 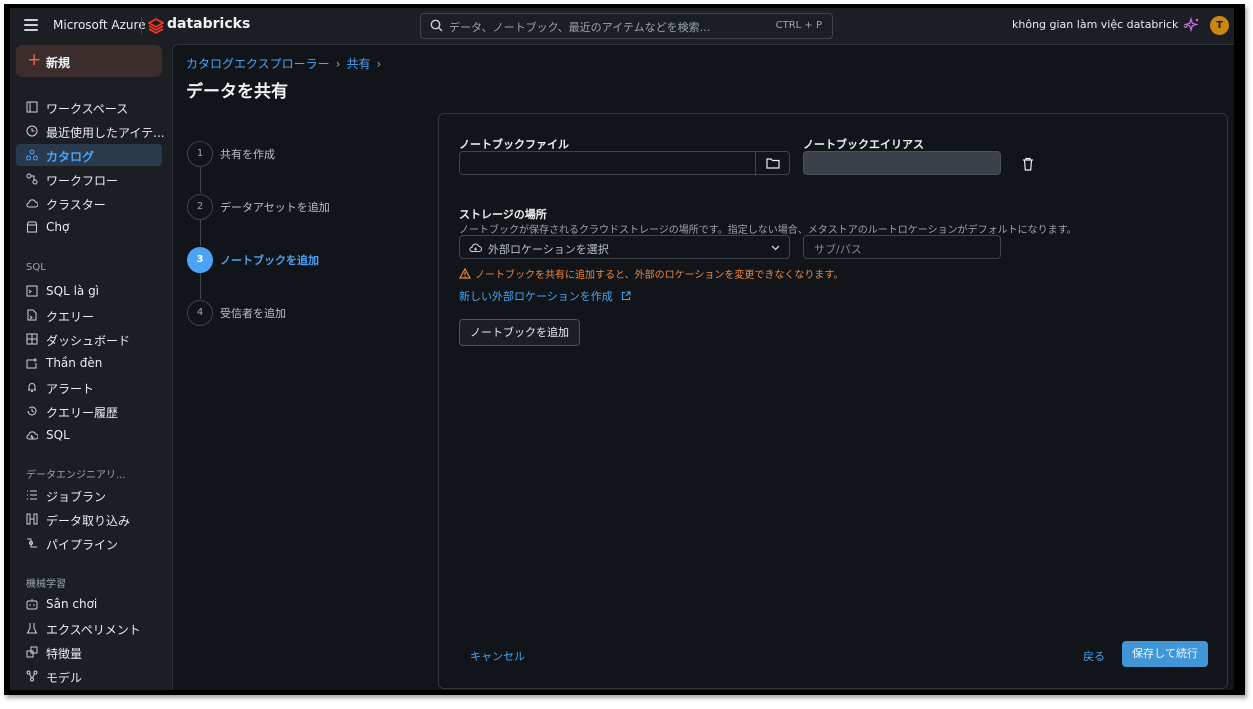 What do you see at coordinates (307, 313) in the screenshot?
I see `step-add-recipients: 4 受信者を追加` at bounding box center [307, 313].